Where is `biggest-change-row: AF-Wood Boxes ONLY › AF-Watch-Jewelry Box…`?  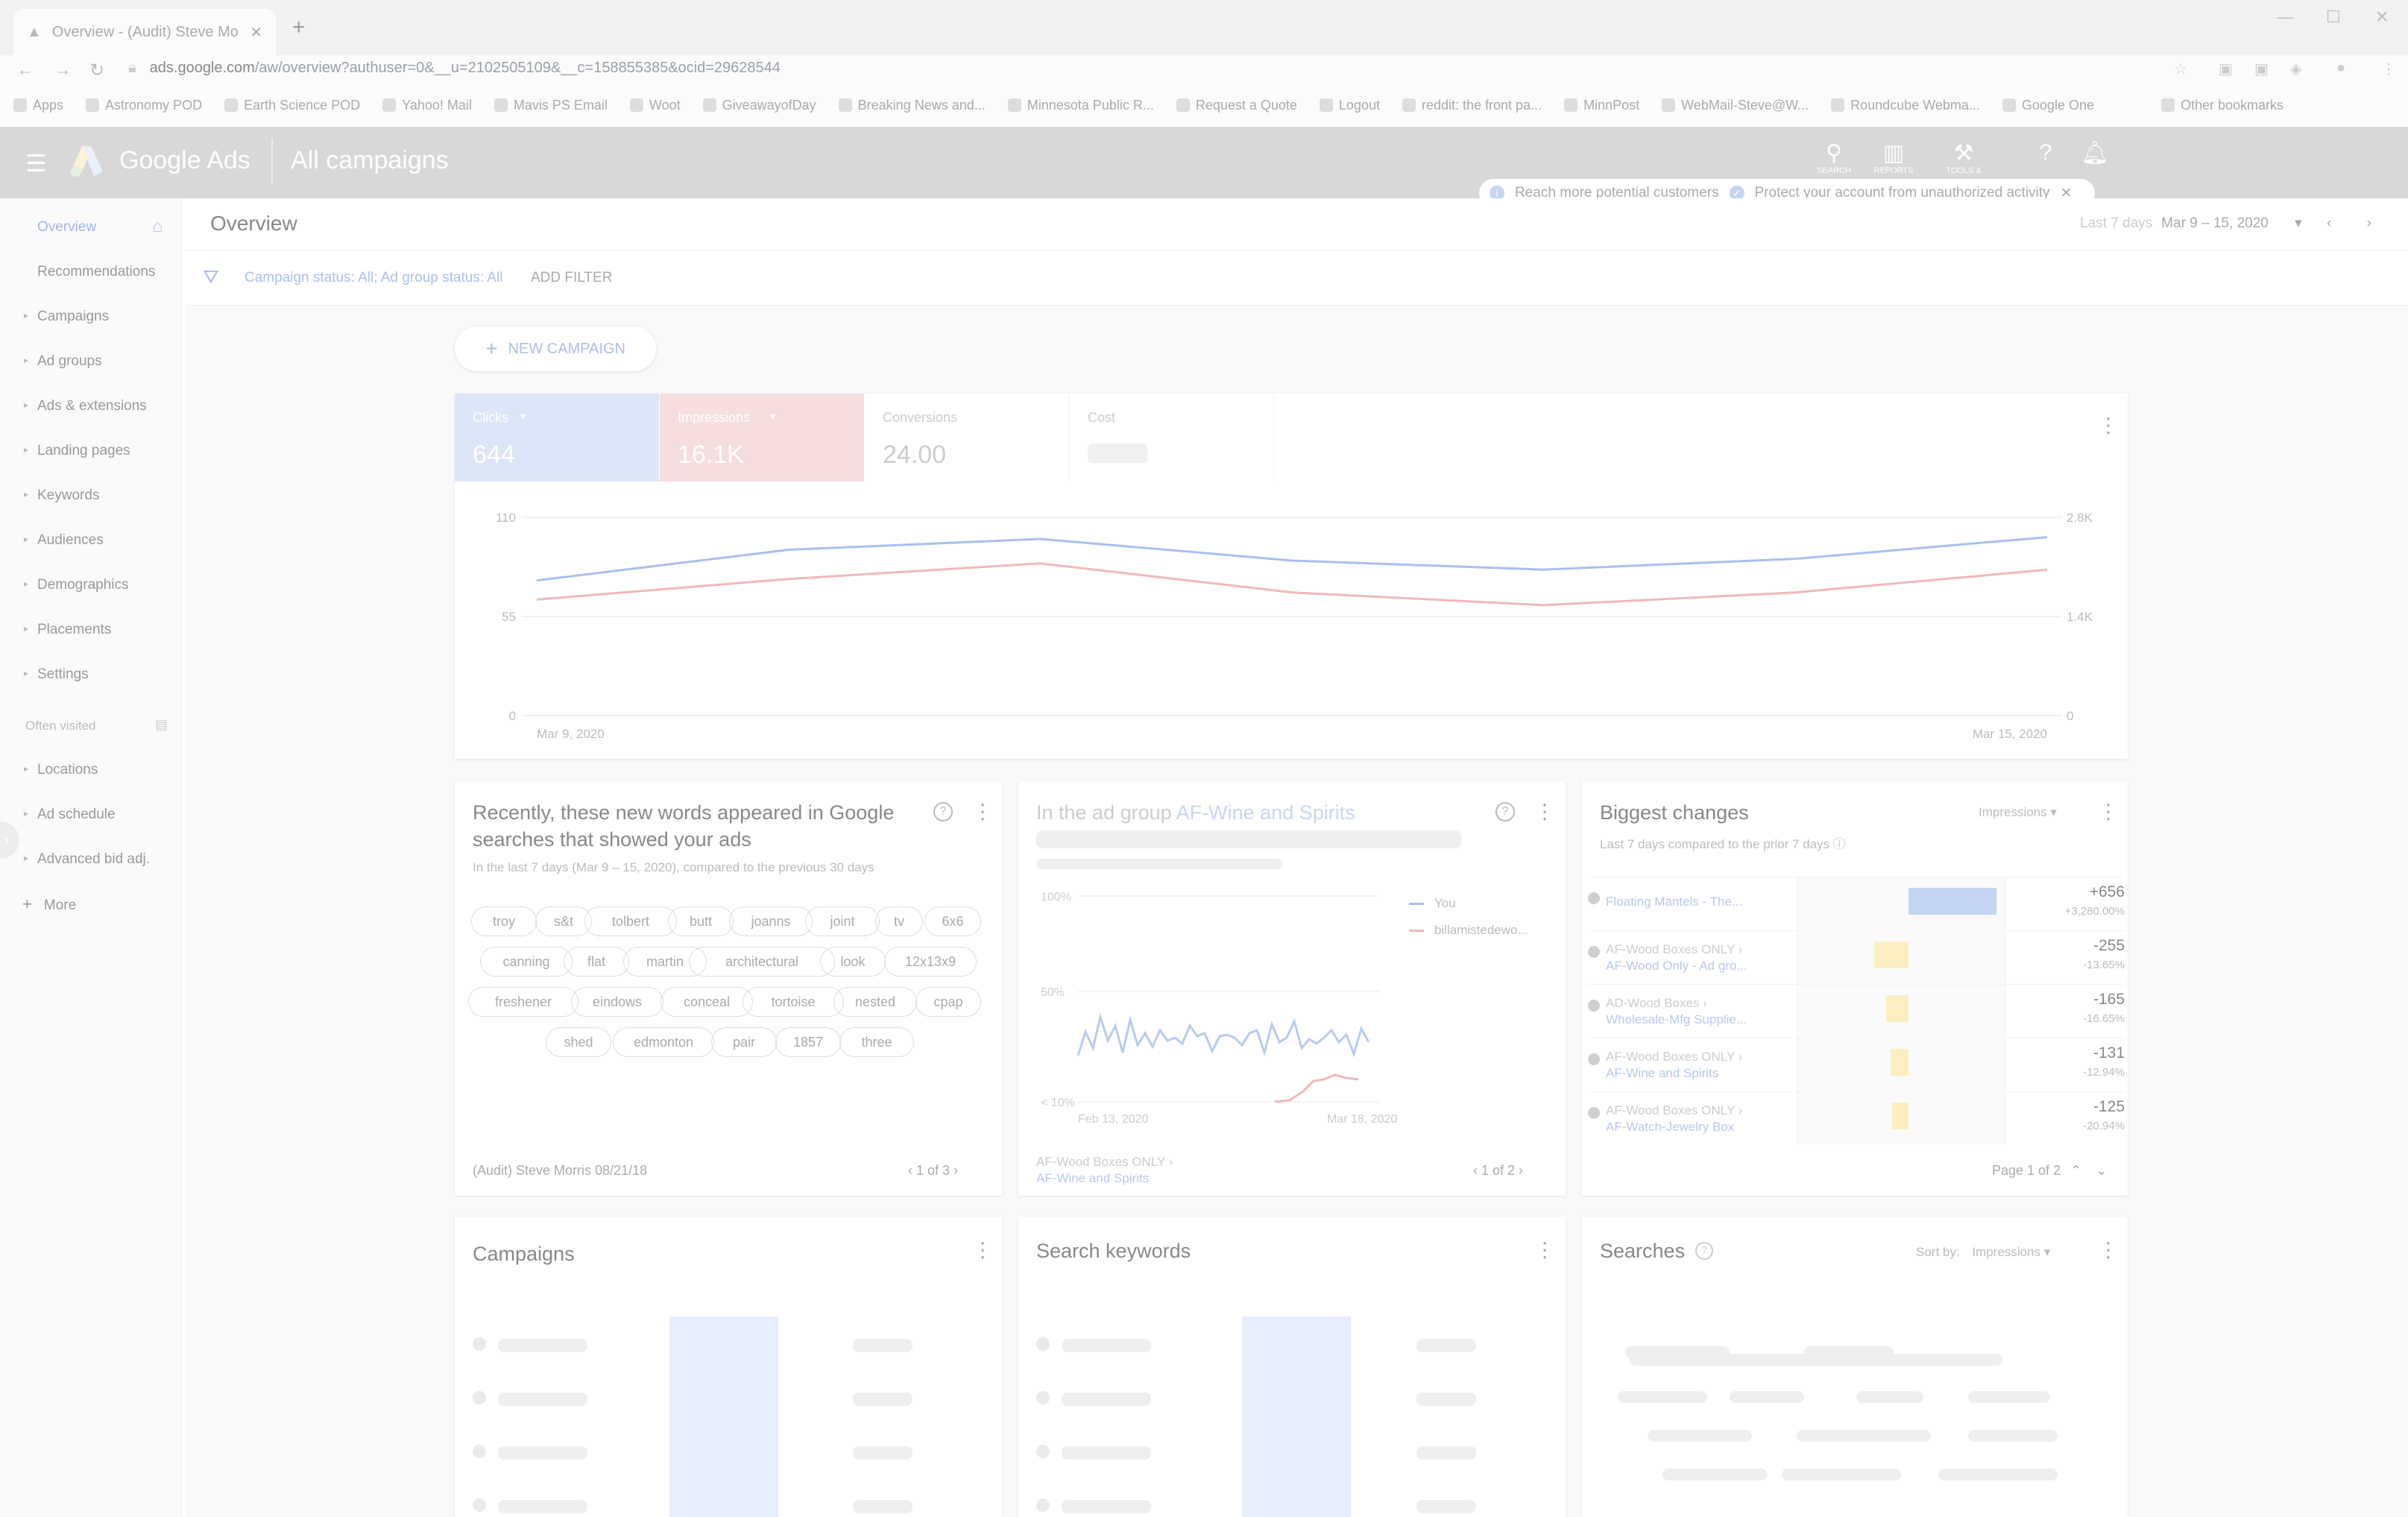 biggest-change-row: AF-Wood Boxes ONLY › AF-Watch-Jewelry Box… is located at coordinates (1857, 1118).